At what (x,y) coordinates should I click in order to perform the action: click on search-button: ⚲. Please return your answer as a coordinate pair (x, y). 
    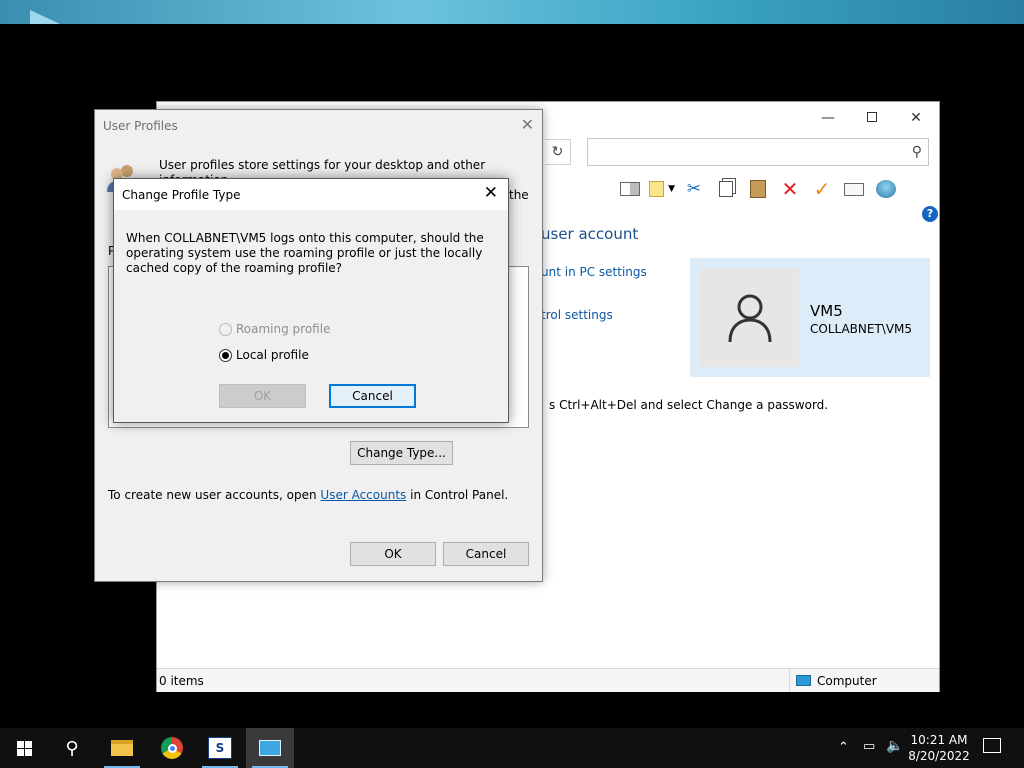
    Looking at the image, I should click on (72, 748).